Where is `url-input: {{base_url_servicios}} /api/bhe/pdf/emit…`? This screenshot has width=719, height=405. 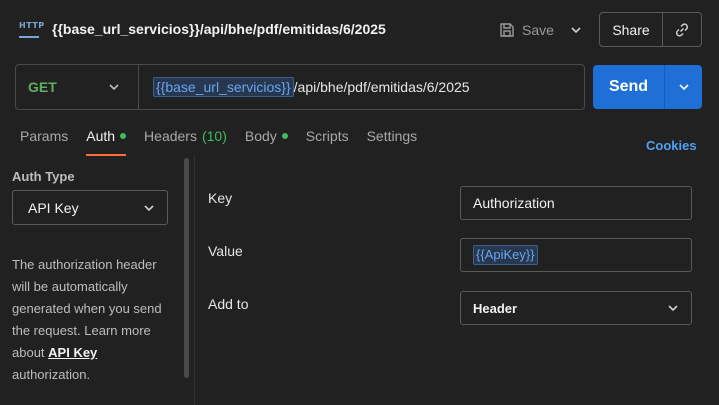
url-input: {{base_url_servicios}} /api/bhe/pdf/emit… is located at coordinates (304, 87).